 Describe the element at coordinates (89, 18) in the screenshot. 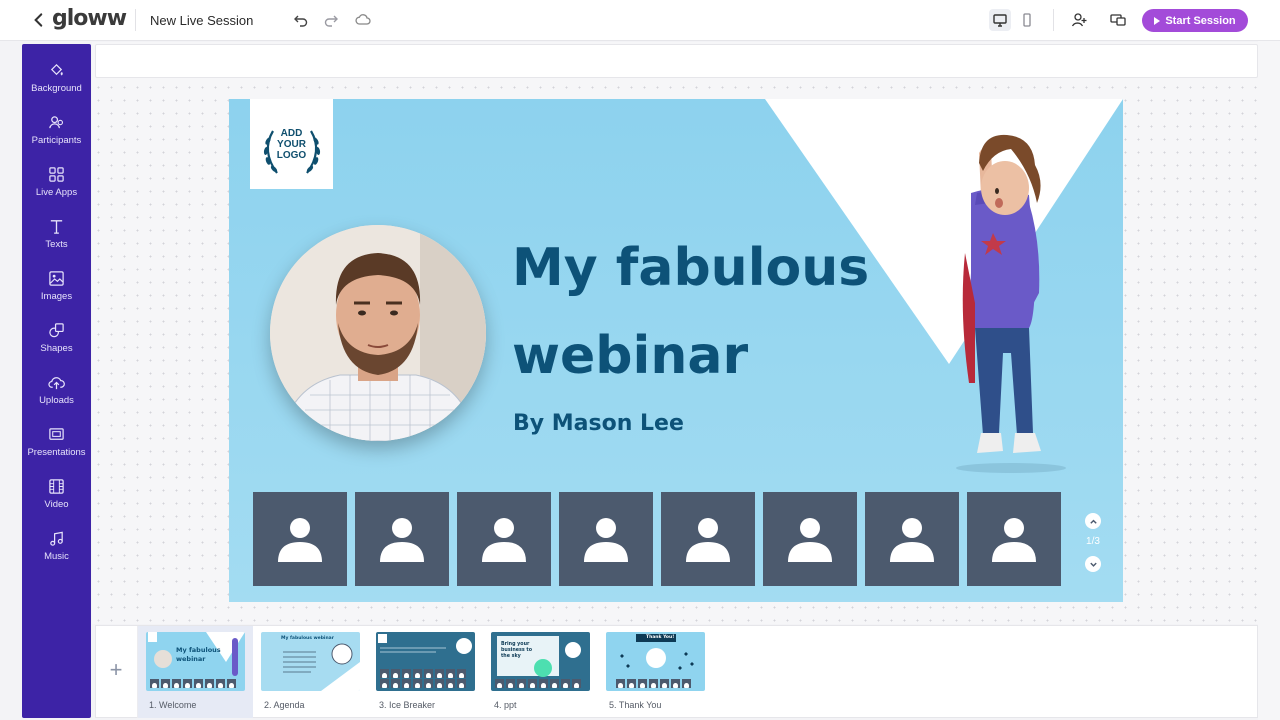

I see `gloww-logo: gloww` at that location.